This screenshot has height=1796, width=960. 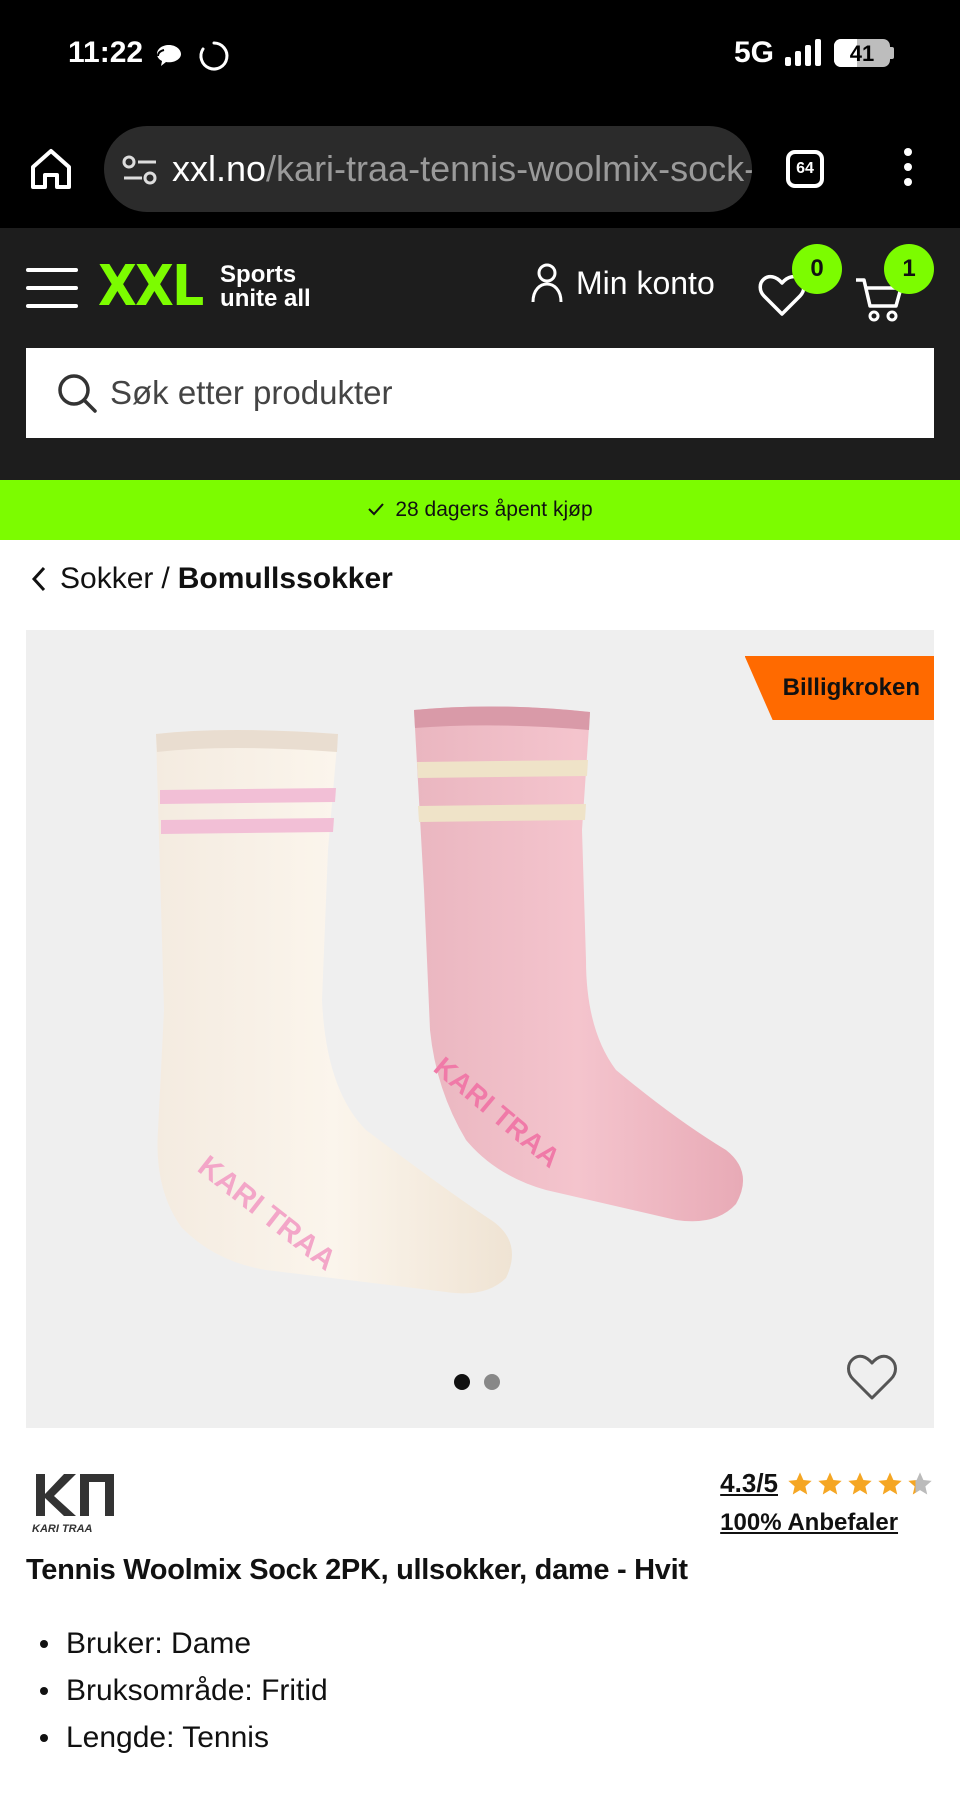 I want to click on cart-button: 1, so click(x=894, y=283).